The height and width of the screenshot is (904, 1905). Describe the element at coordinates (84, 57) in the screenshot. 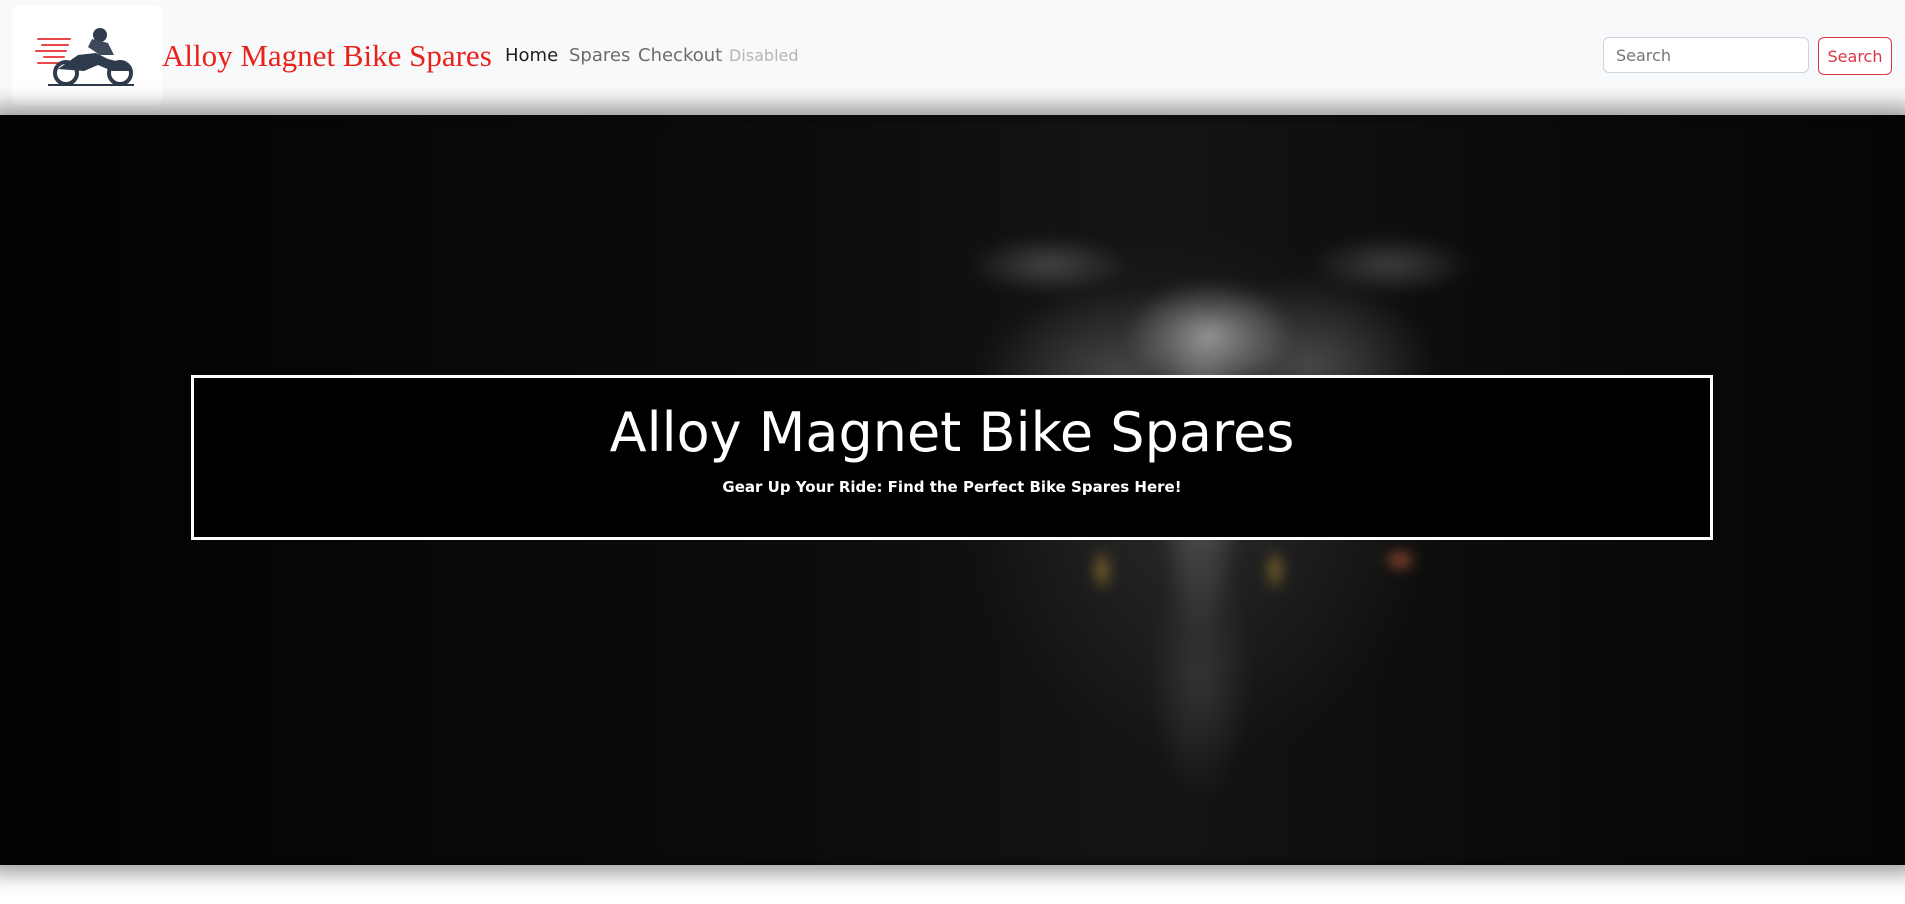

I see `motorcycle-rider-icon` at that location.